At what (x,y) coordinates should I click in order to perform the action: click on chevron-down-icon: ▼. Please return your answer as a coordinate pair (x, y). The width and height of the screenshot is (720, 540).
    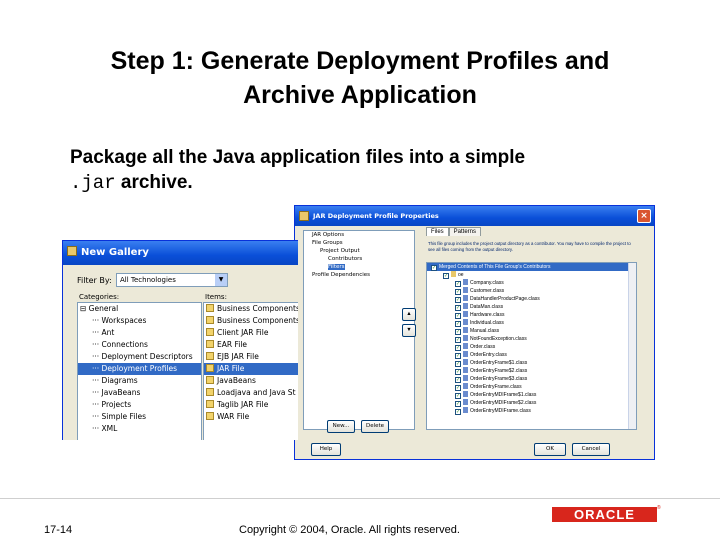
    Looking at the image, I should click on (221, 280).